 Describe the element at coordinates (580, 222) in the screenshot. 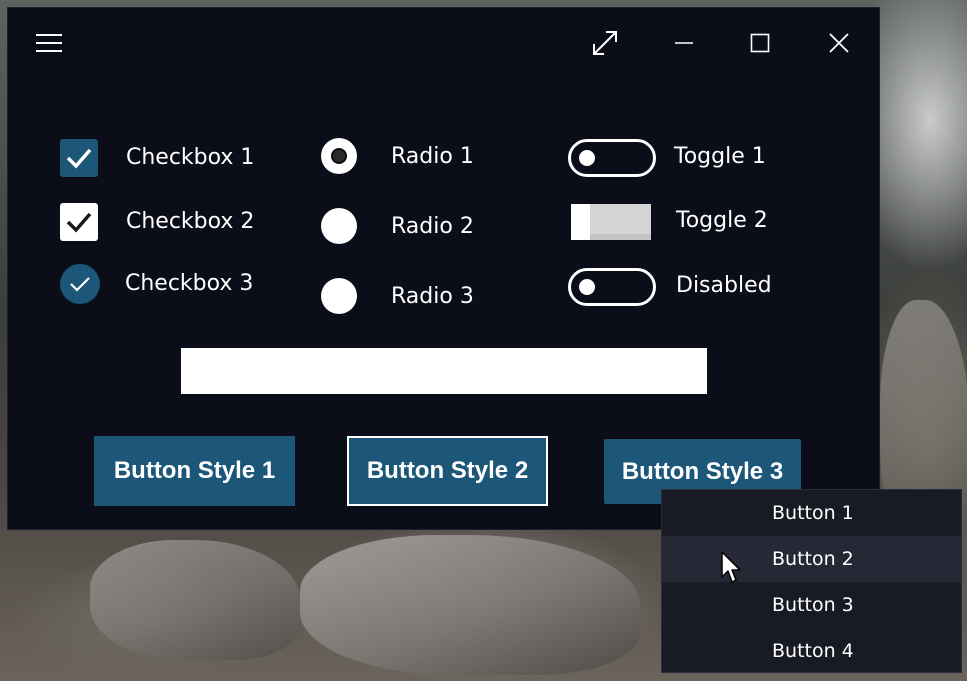

I see `toggle-thumb` at that location.